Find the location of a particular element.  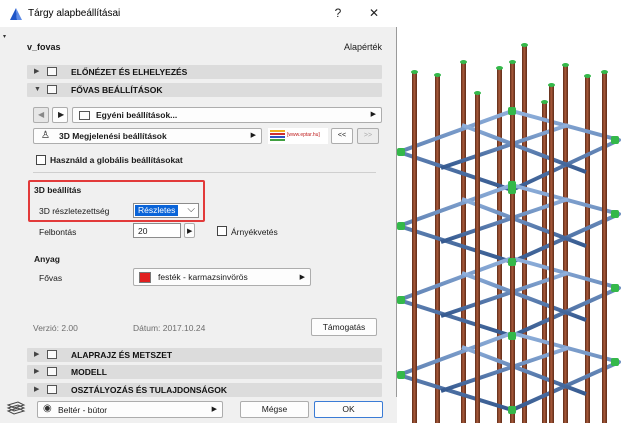

next-display-button: >> is located at coordinates (368, 136).